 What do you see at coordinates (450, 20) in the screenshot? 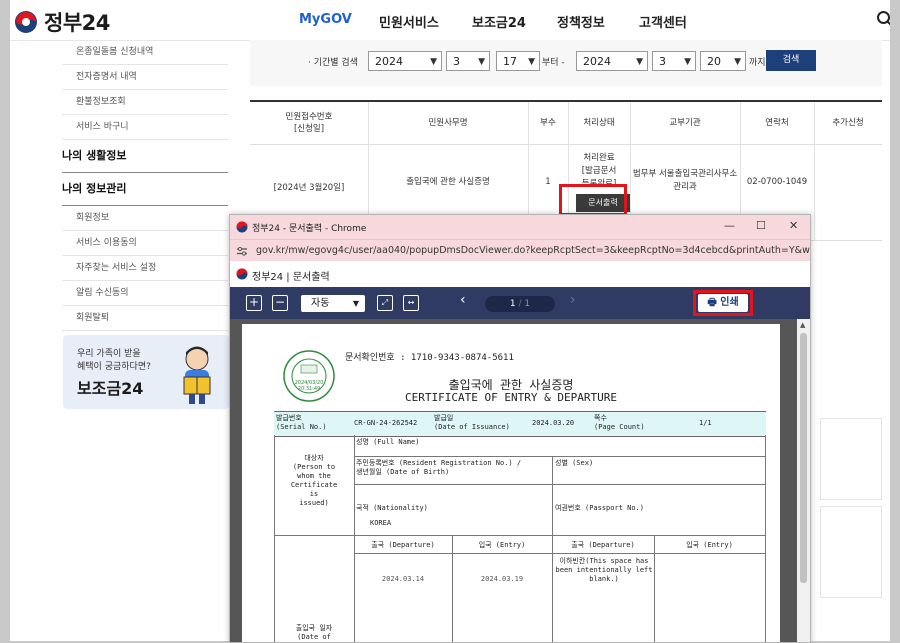
I see `site-header: 정부24 MyGOV 민원서비스 보조금24 정책정보 고객센터` at bounding box center [450, 20].